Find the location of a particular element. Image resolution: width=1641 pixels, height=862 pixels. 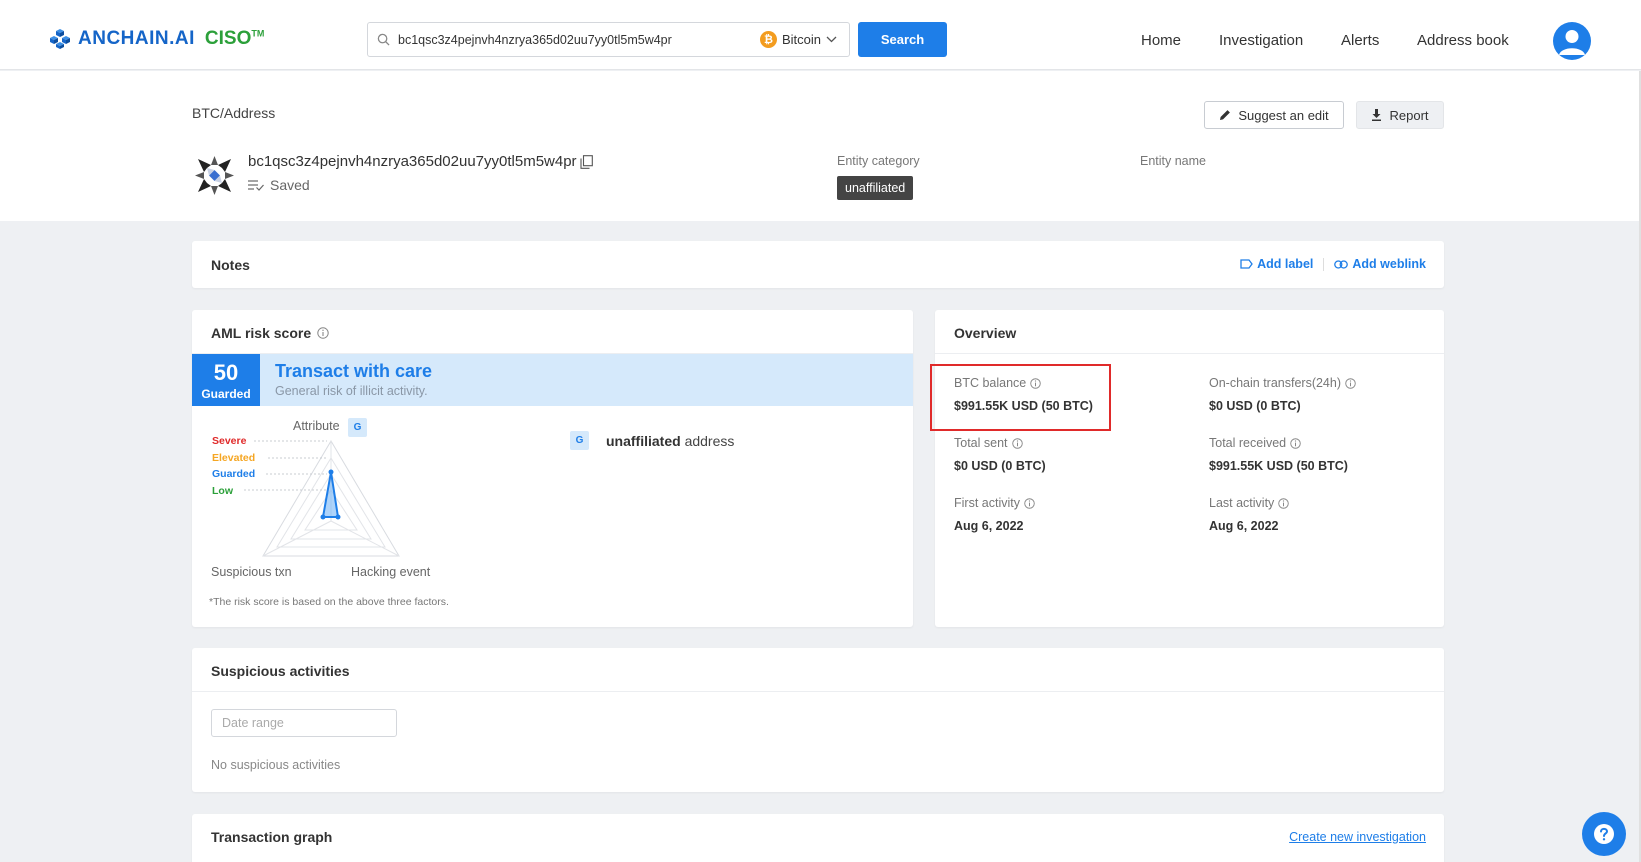

saved-indicator: Saved is located at coordinates (279, 185).